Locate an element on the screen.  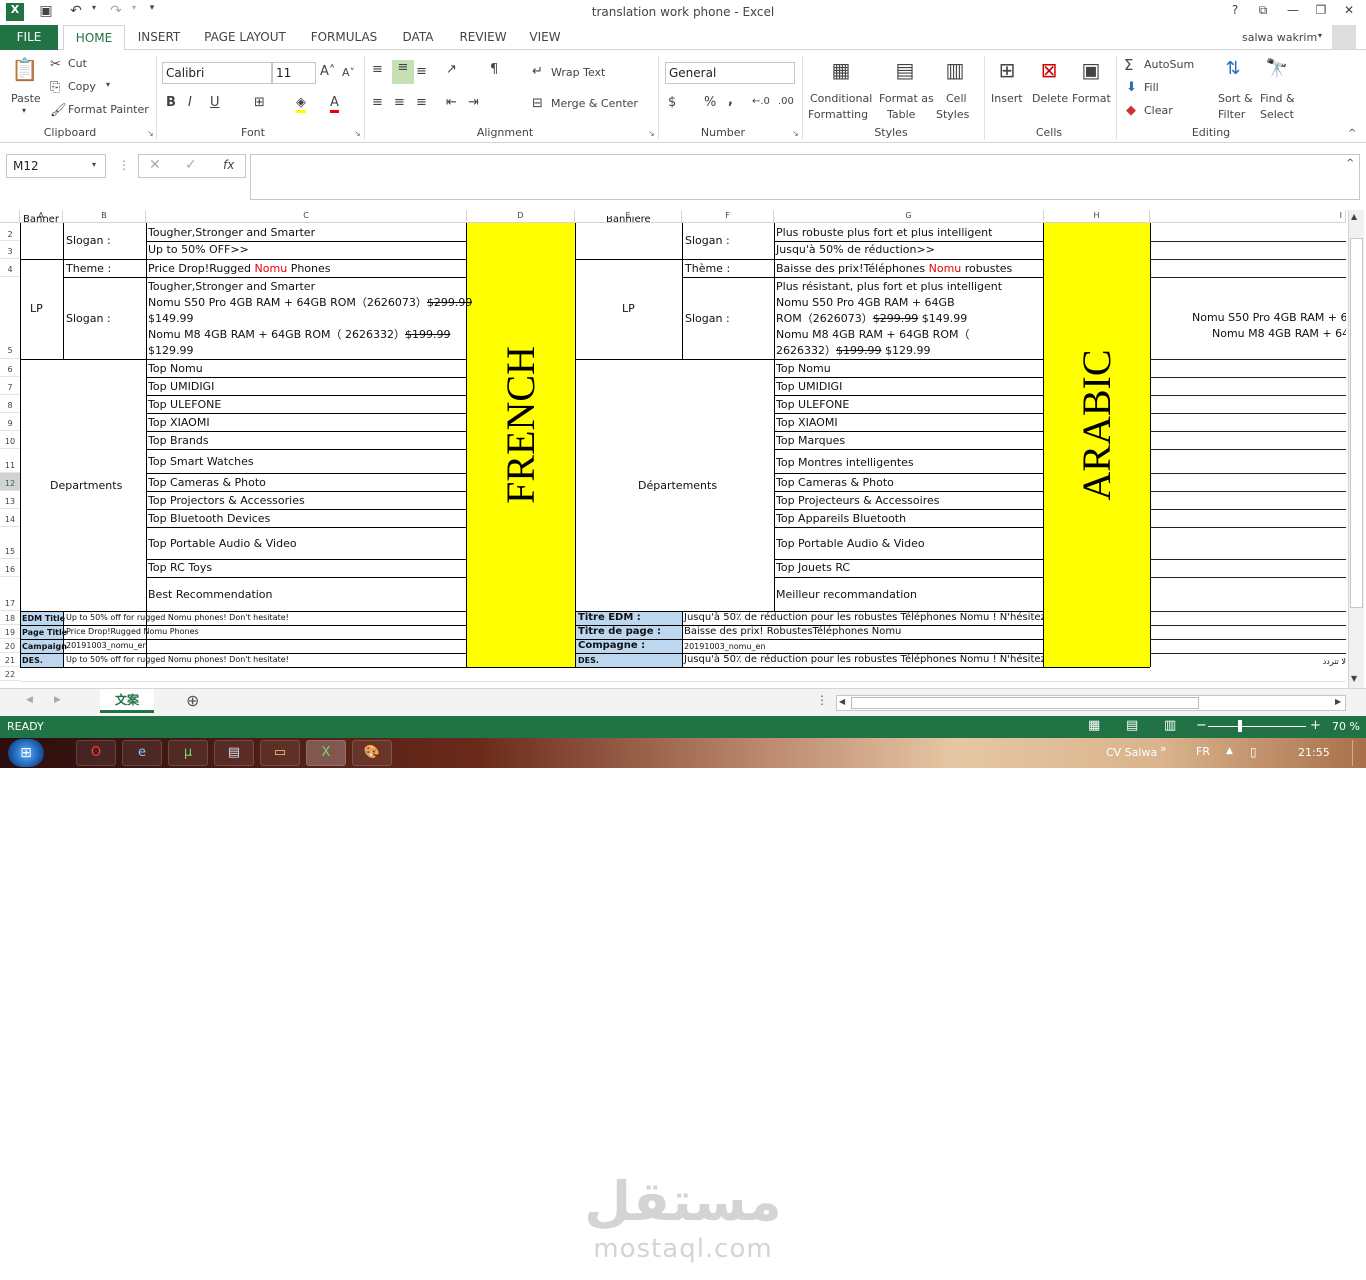
cell-fr-campaign: 20191003_nomu_en is located at coordinates (724, 647).